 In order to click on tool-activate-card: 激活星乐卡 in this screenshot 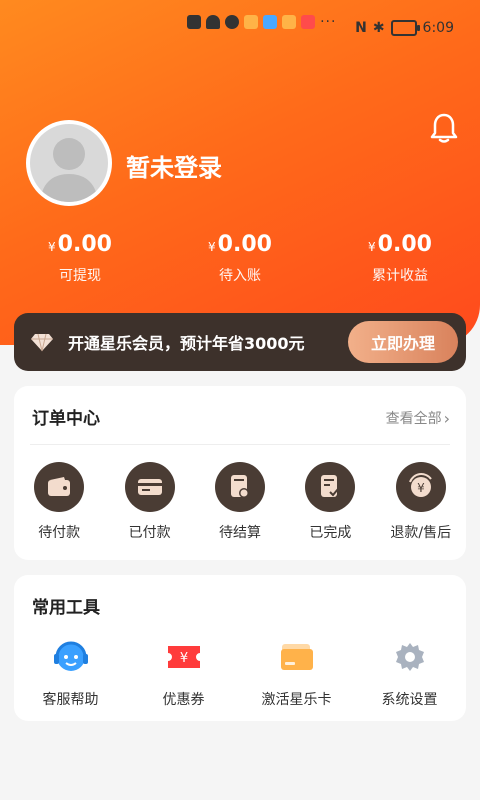, I will do `click(297, 673)`.